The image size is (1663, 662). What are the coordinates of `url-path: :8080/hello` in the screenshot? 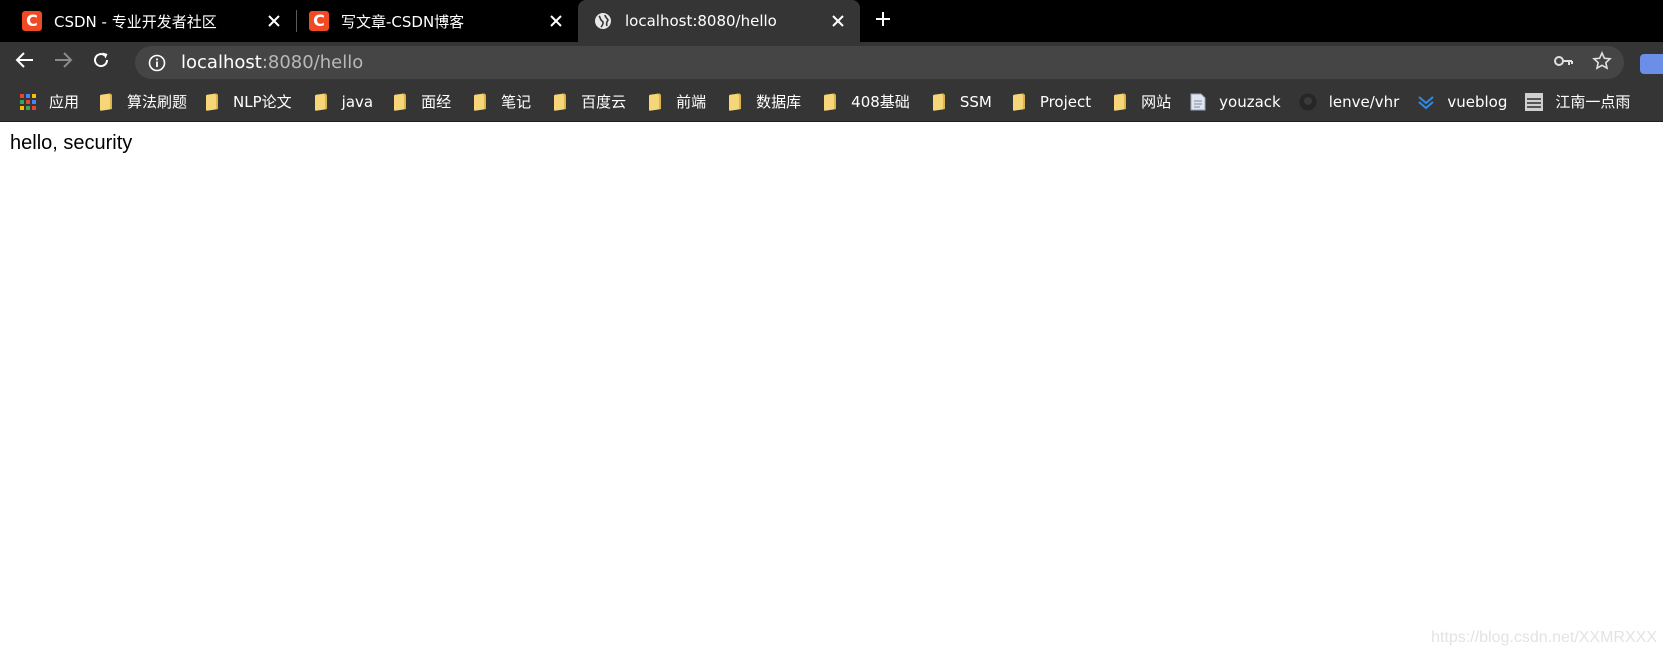 It's located at (312, 62).